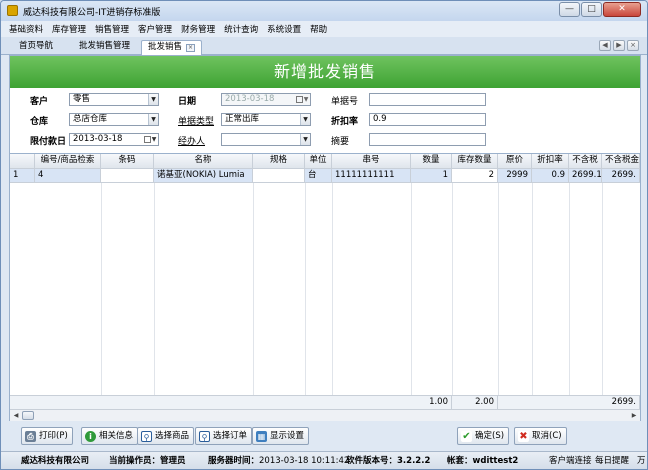 Image resolution: width=648 pixels, height=470 pixels. What do you see at coordinates (172, 47) in the screenshot?
I see `tab-wholesale-sales: 批发销售 ×` at bounding box center [172, 47].